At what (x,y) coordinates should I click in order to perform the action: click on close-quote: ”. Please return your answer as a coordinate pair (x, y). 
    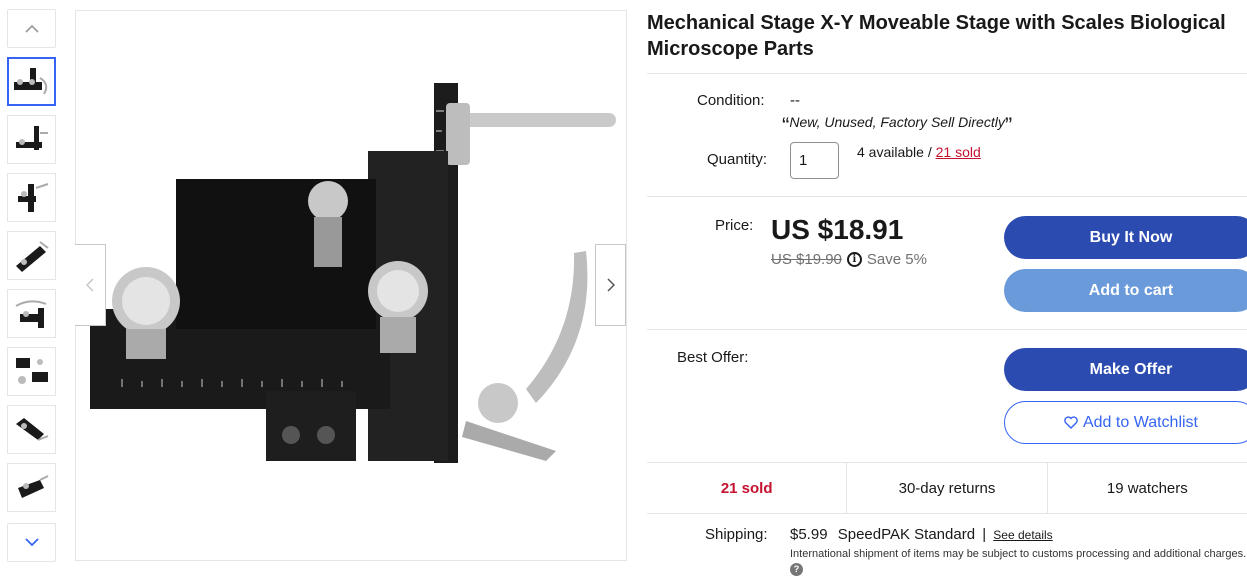
    Looking at the image, I should click on (1008, 125).